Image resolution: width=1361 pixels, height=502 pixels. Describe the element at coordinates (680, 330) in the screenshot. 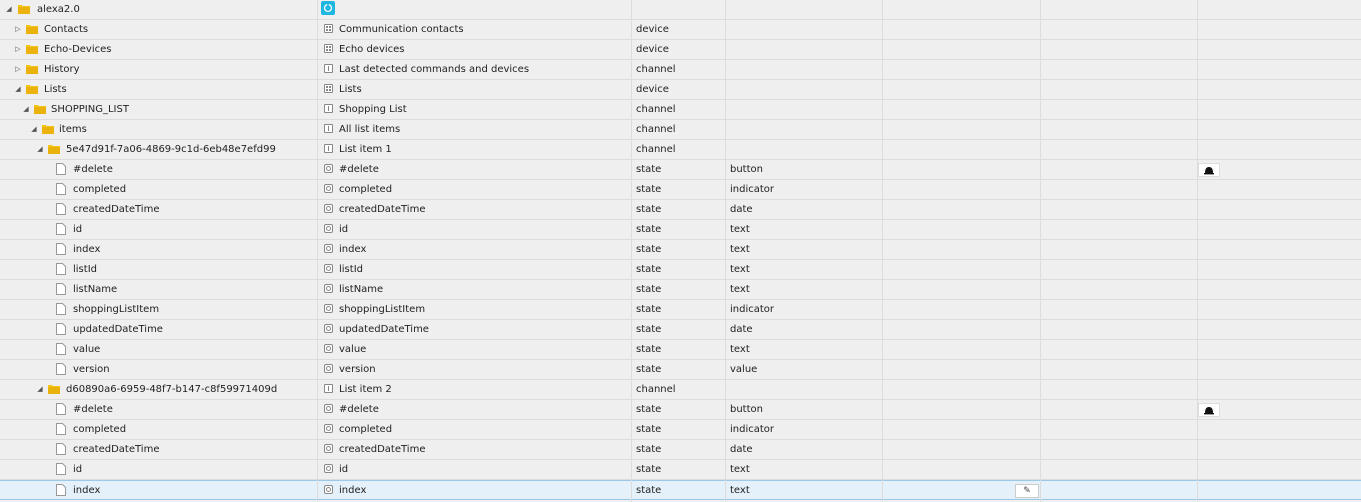

I see `tree-row: updatedDateTime updatedDateTime state date` at that location.